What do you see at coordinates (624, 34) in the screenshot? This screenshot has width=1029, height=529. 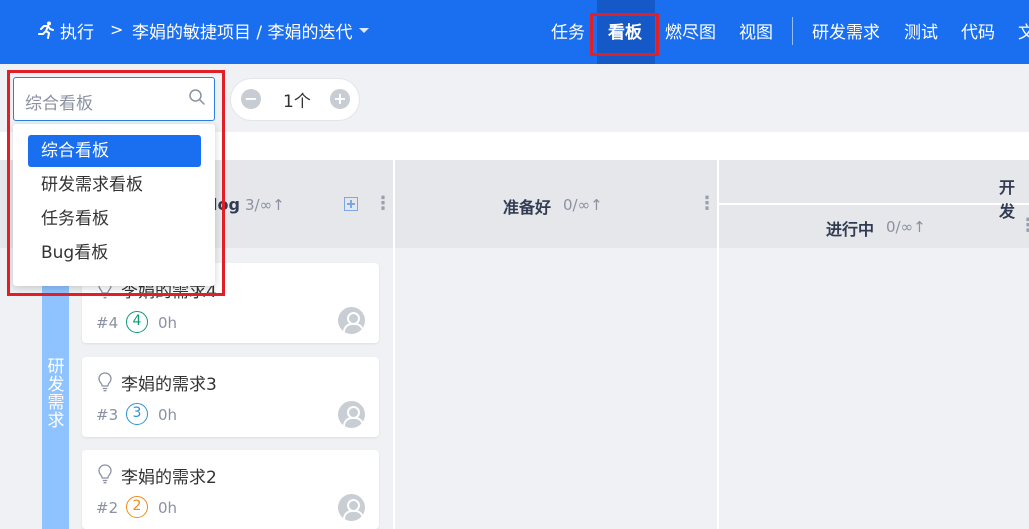 I see `highlight-box-kanban` at bounding box center [624, 34].